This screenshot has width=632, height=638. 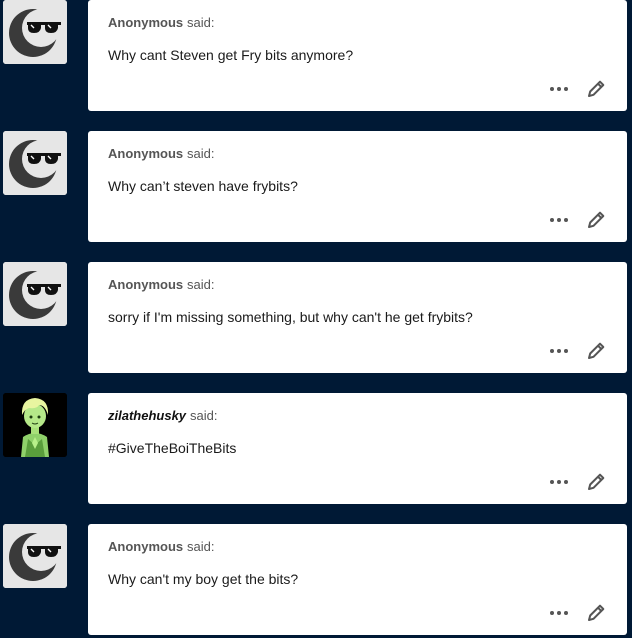 What do you see at coordinates (203, 186) in the screenshot?
I see `question-text: Why can’t steven have frybits?` at bounding box center [203, 186].